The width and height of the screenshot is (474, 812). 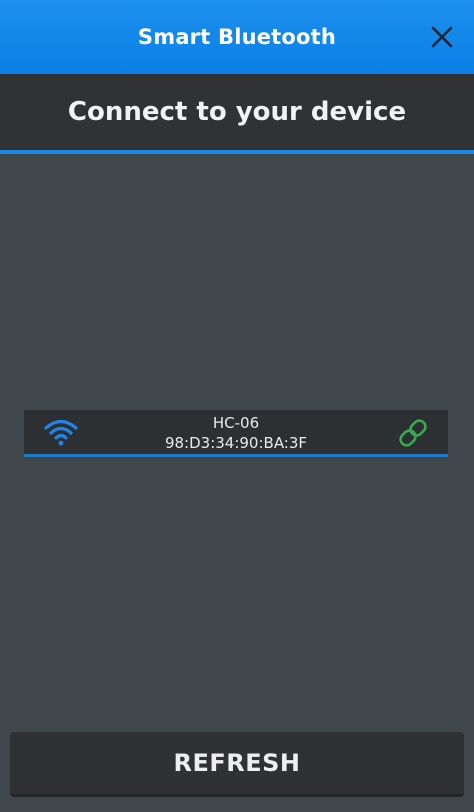 What do you see at coordinates (236, 443) in the screenshot?
I see `device-mac-address: 98:D3:34:90:BA:3F` at bounding box center [236, 443].